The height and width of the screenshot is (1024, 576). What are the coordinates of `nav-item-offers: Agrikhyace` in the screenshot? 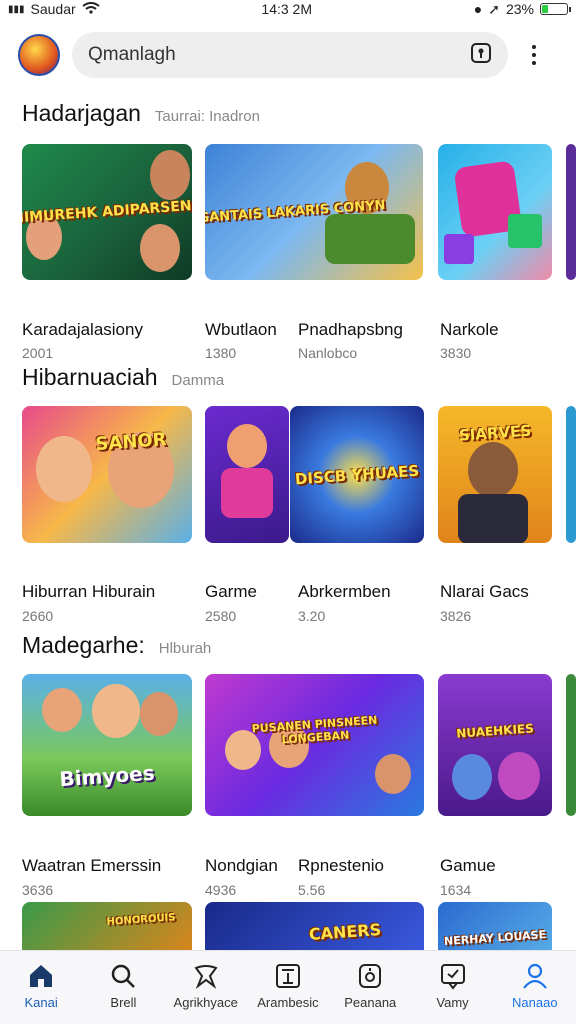 It's located at (206, 987).